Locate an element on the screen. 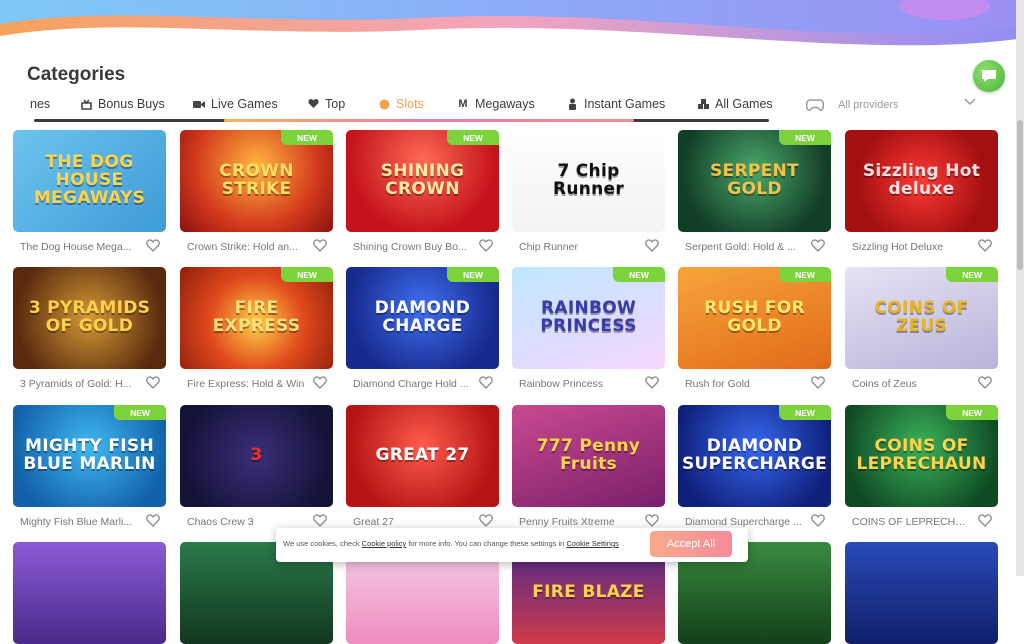 This screenshot has width=1024, height=644. tab-label: Top is located at coordinates (335, 104).